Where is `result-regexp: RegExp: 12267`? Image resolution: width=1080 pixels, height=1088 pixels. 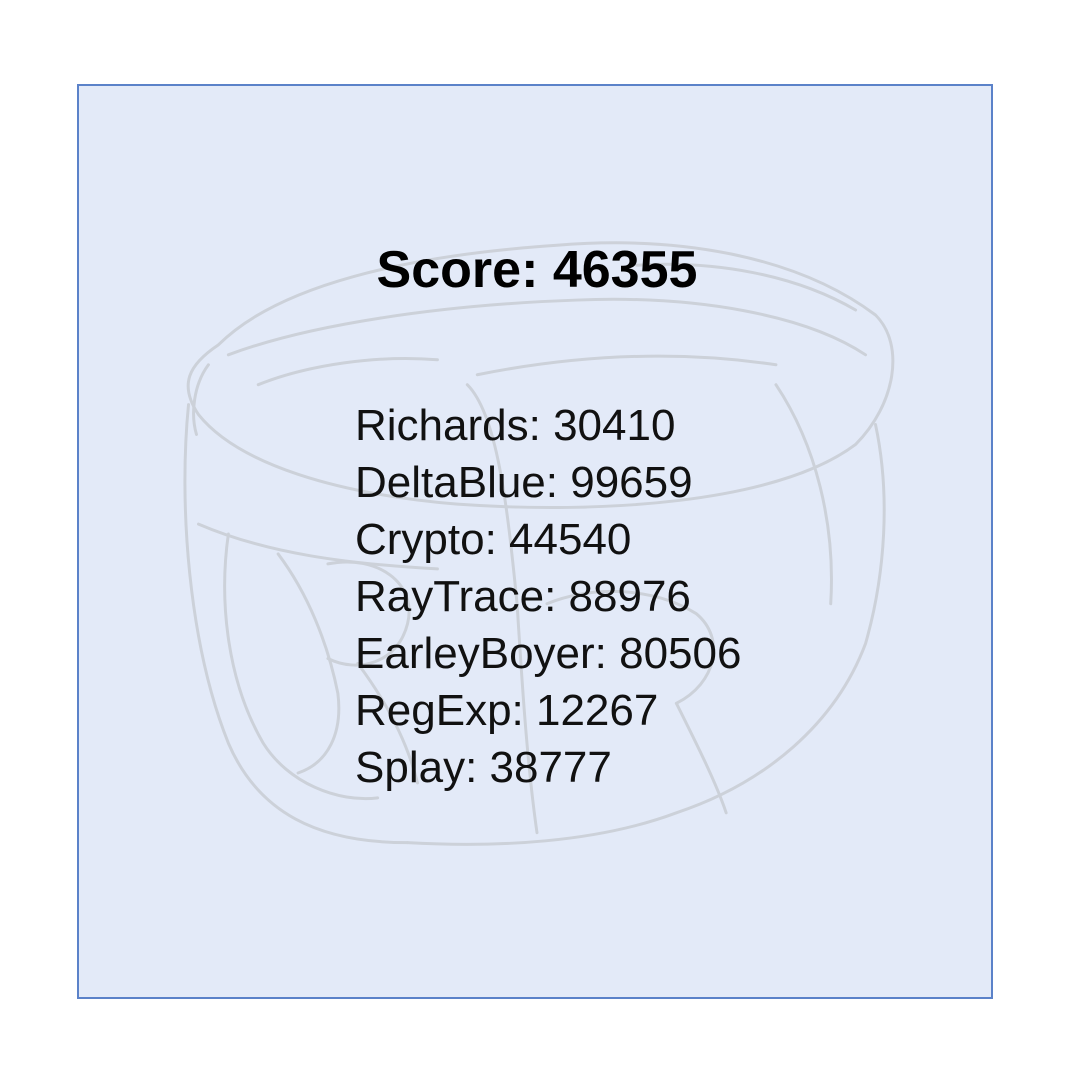
result-regexp: RegExp: 12267 is located at coordinates (507, 710).